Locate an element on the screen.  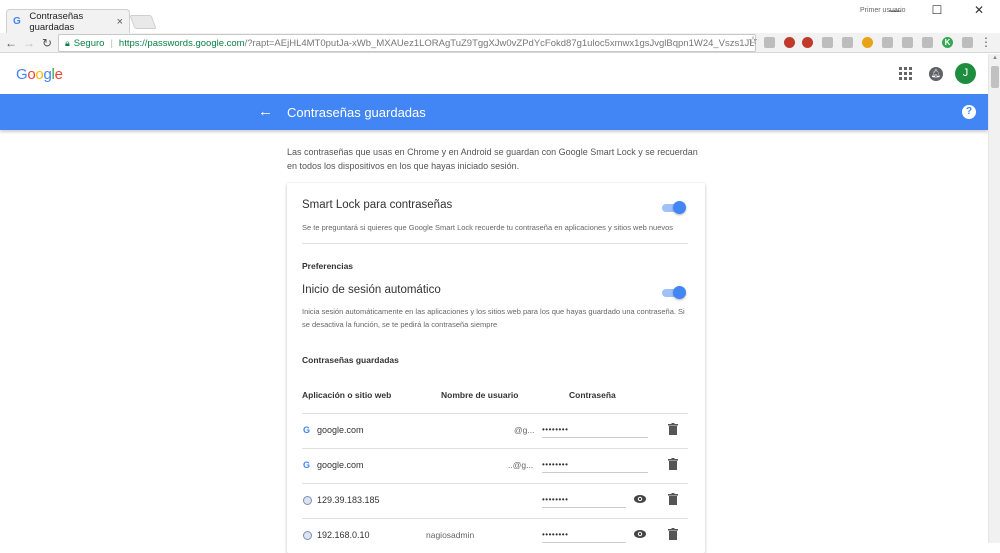
column-header-site: Aplicación o sitio web is located at coordinates (347, 395).